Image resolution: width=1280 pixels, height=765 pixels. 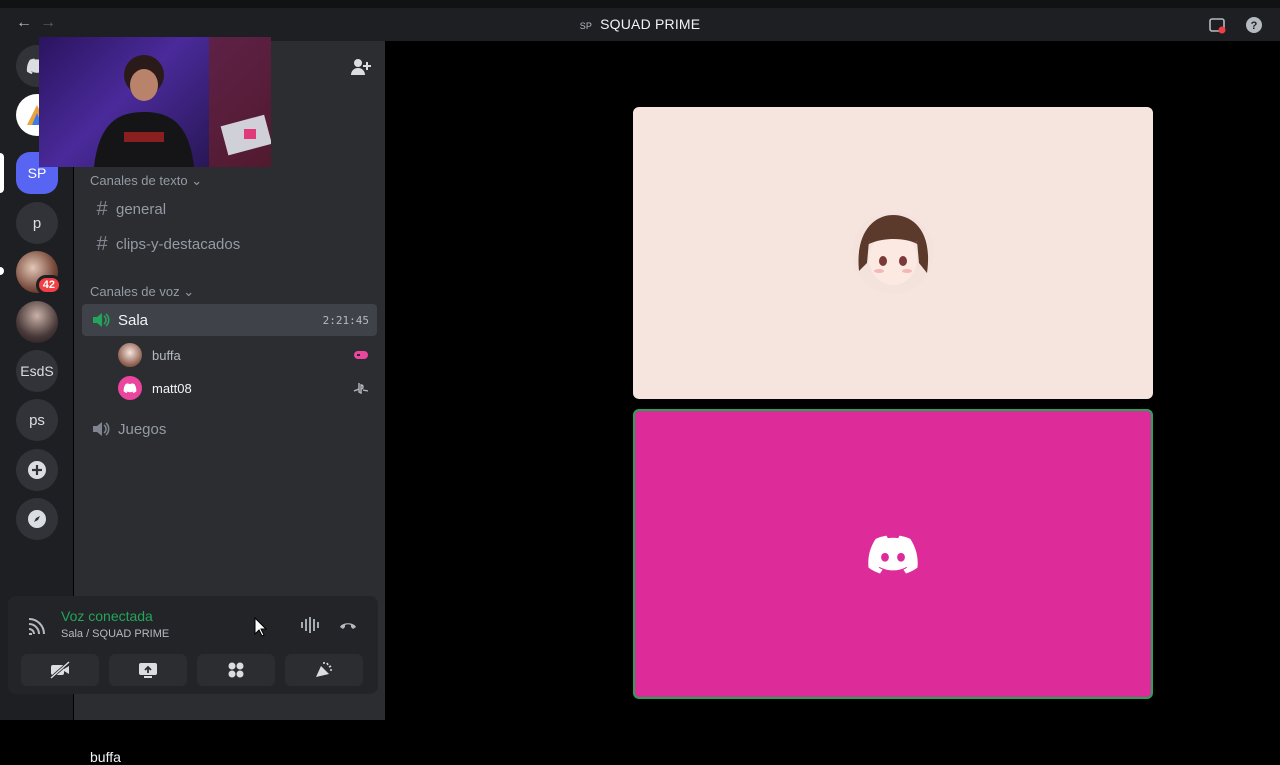 I want to click on screen-share-button, so click(x=148, y=670).